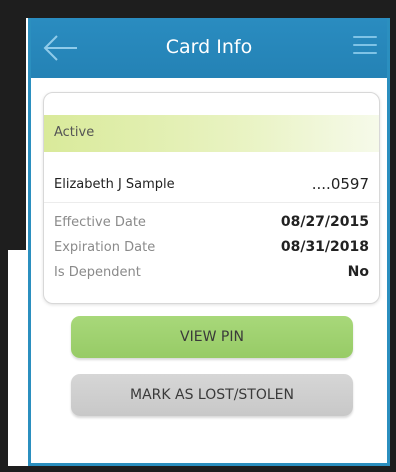 Image resolution: width=396 pixels, height=472 pixels. Describe the element at coordinates (324, 247) in the screenshot. I see `expiration-date-value: 08/31/2018` at that location.